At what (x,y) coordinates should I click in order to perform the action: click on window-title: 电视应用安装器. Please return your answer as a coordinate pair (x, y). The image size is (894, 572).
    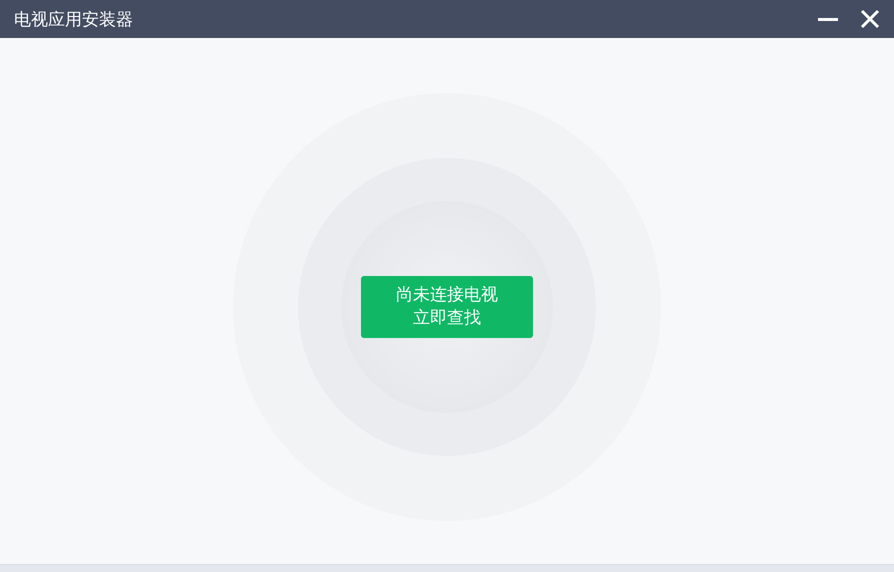
    Looking at the image, I should click on (74, 19).